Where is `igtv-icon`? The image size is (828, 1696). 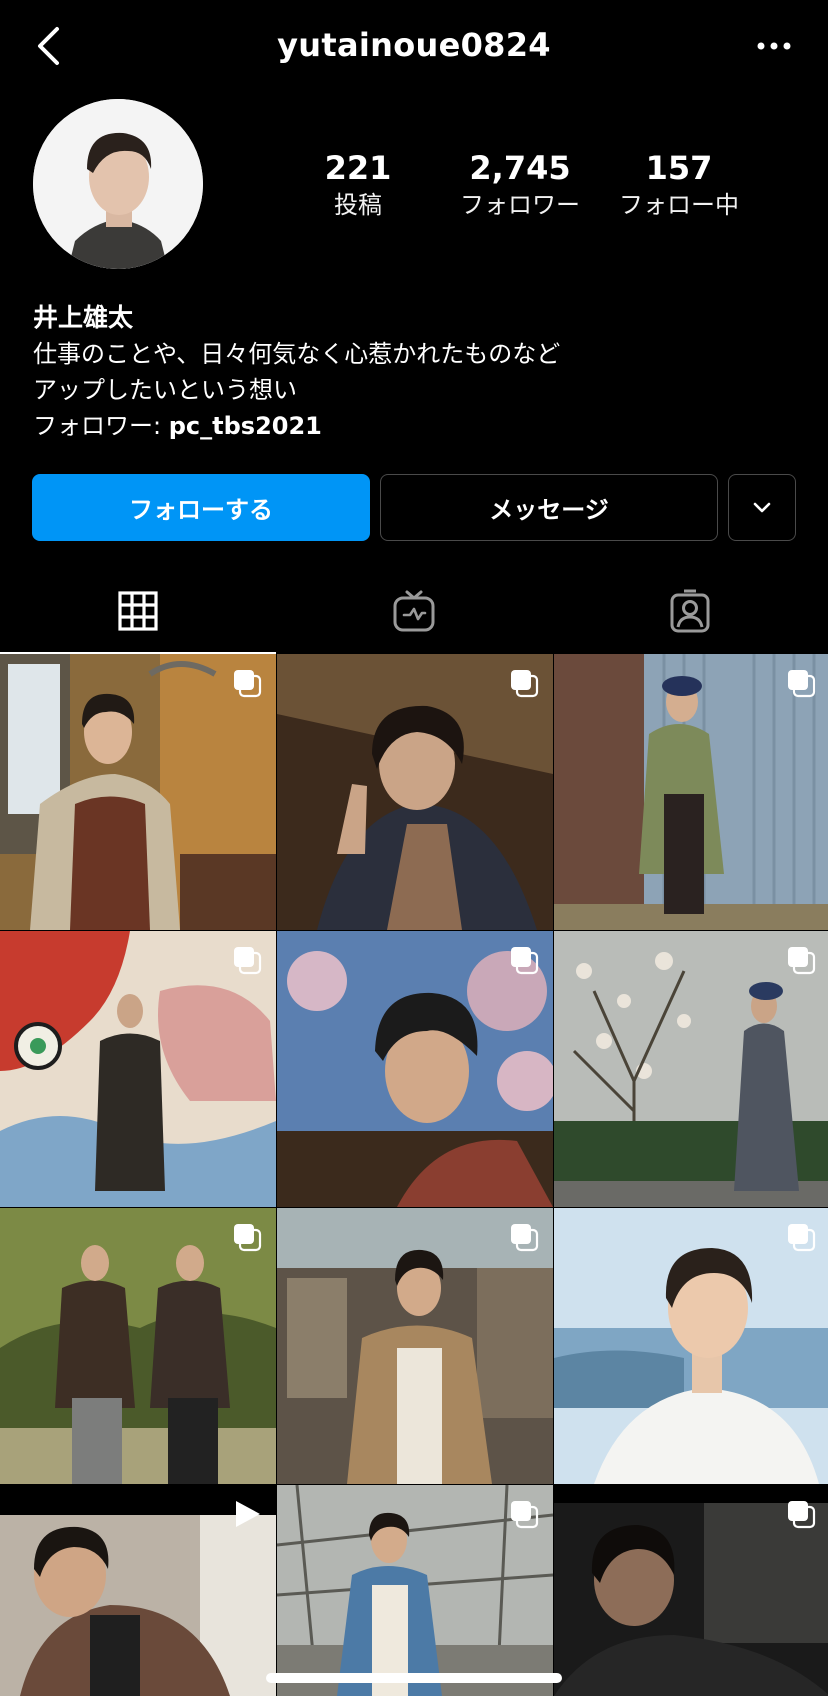 igtv-icon is located at coordinates (414, 611).